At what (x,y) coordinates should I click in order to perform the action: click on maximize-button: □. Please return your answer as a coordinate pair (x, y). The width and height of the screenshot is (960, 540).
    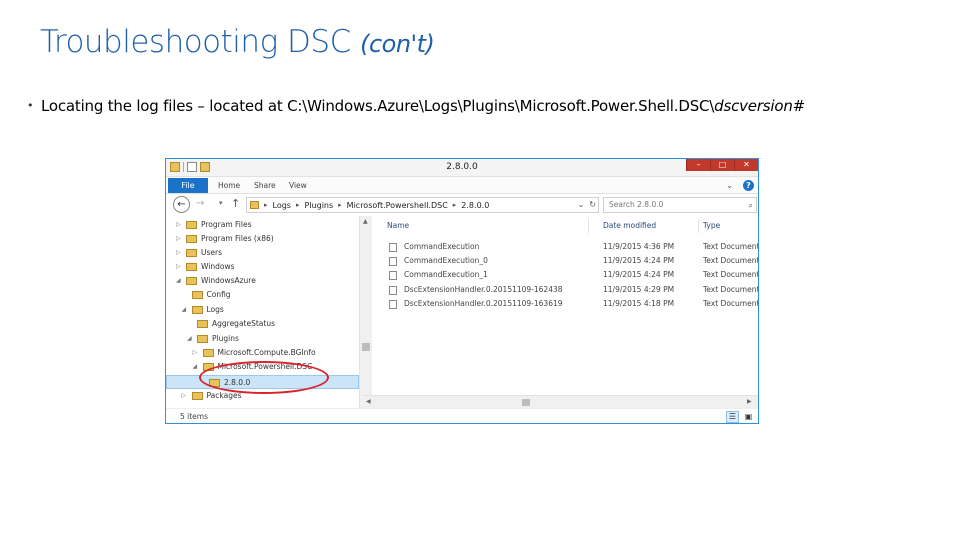
    Looking at the image, I should click on (722, 165).